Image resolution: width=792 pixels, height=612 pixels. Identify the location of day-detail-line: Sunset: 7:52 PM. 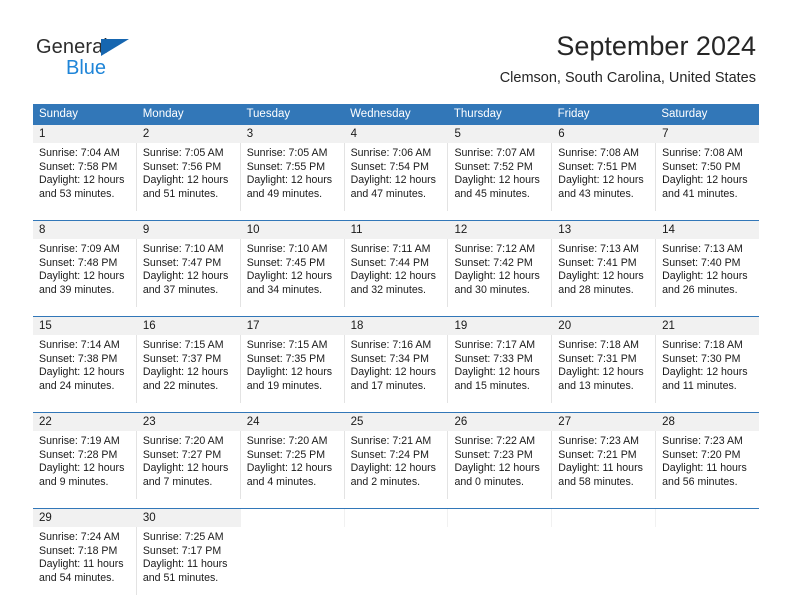
(493, 166).